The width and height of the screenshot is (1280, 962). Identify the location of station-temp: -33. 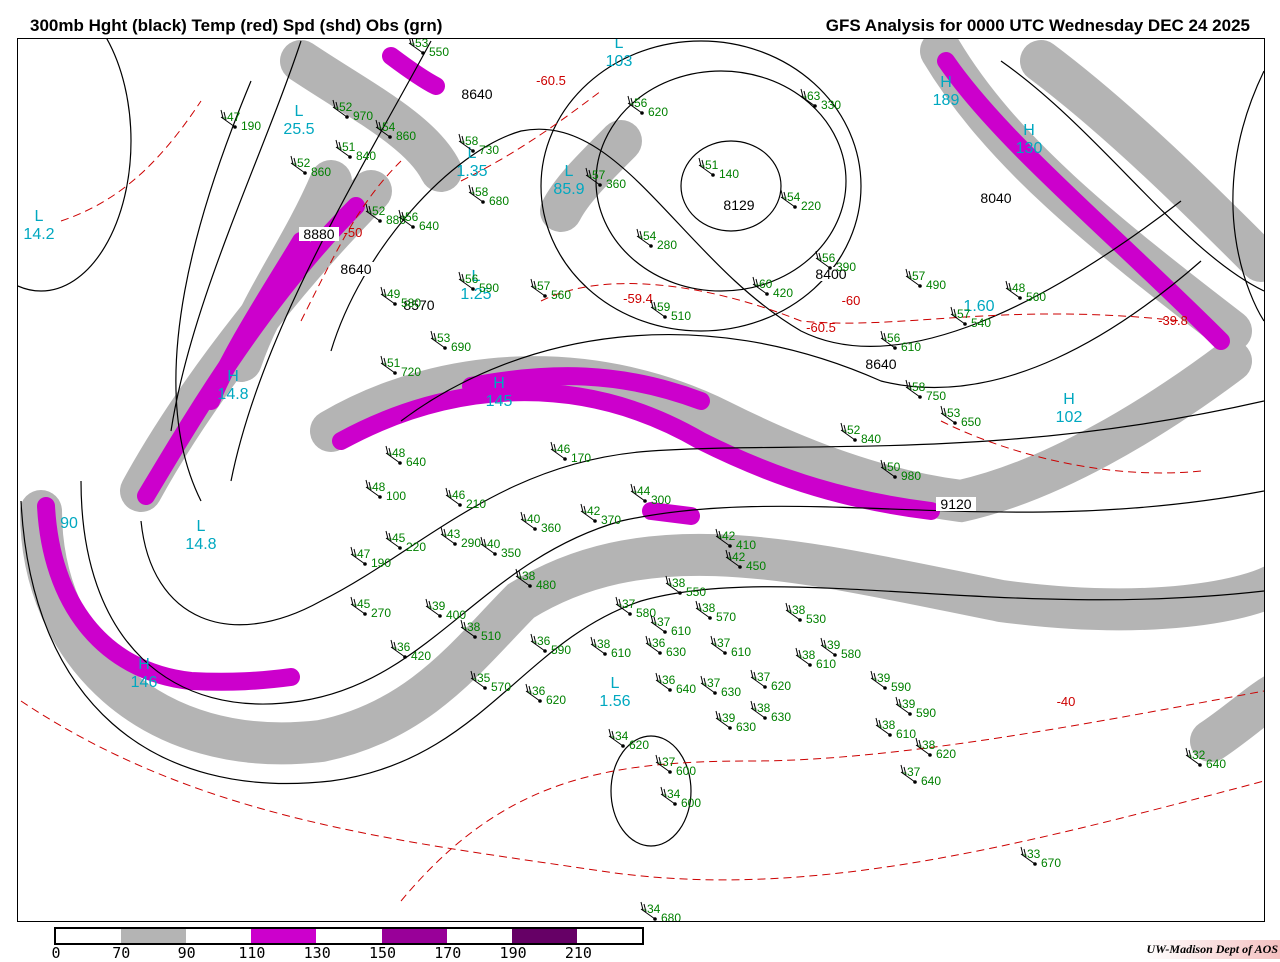
(1032, 854).